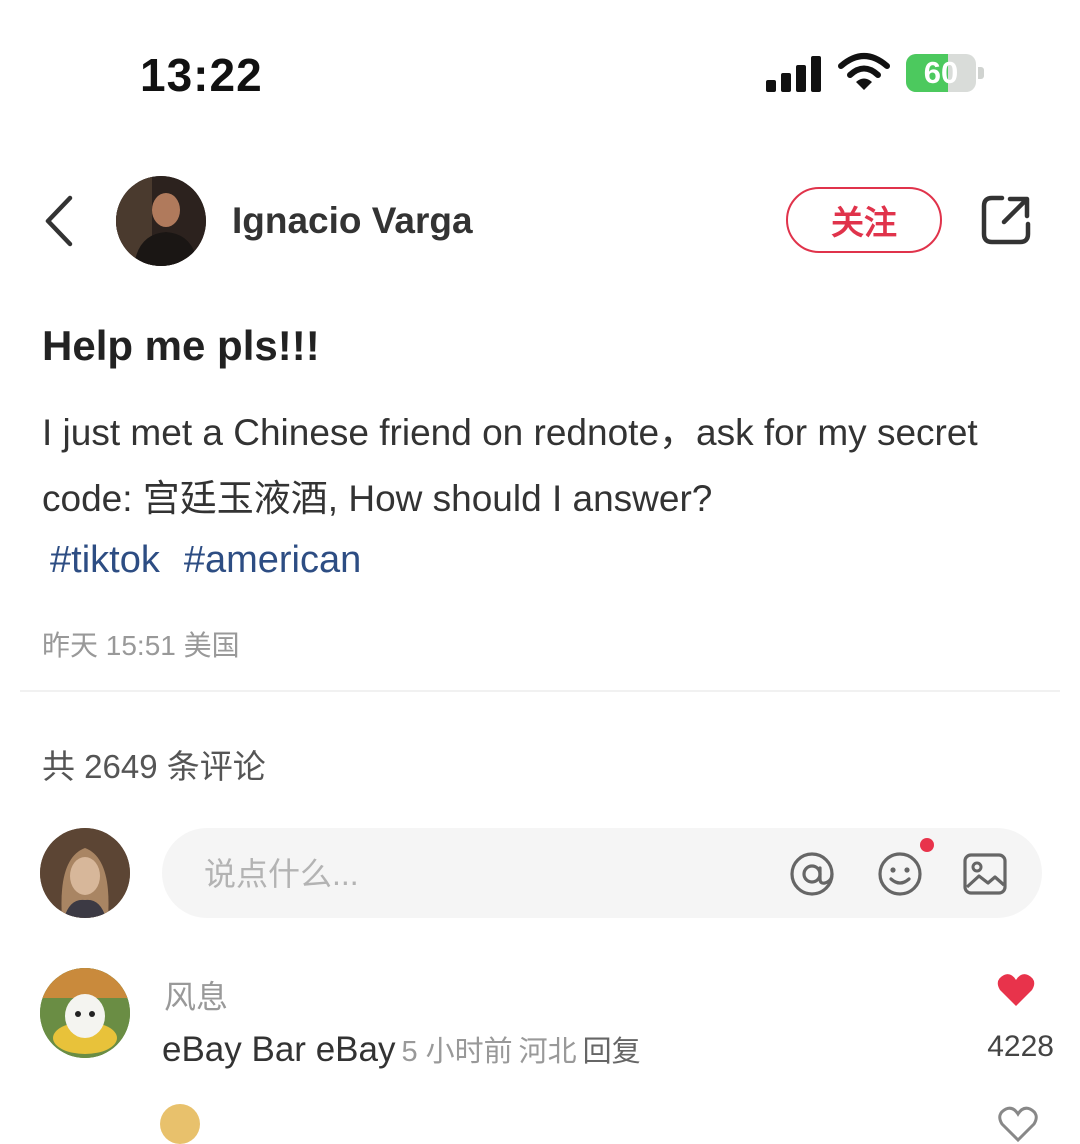 Image resolution: width=1080 pixels, height=1144 pixels. I want to click on wifi-icon, so click(864, 71).